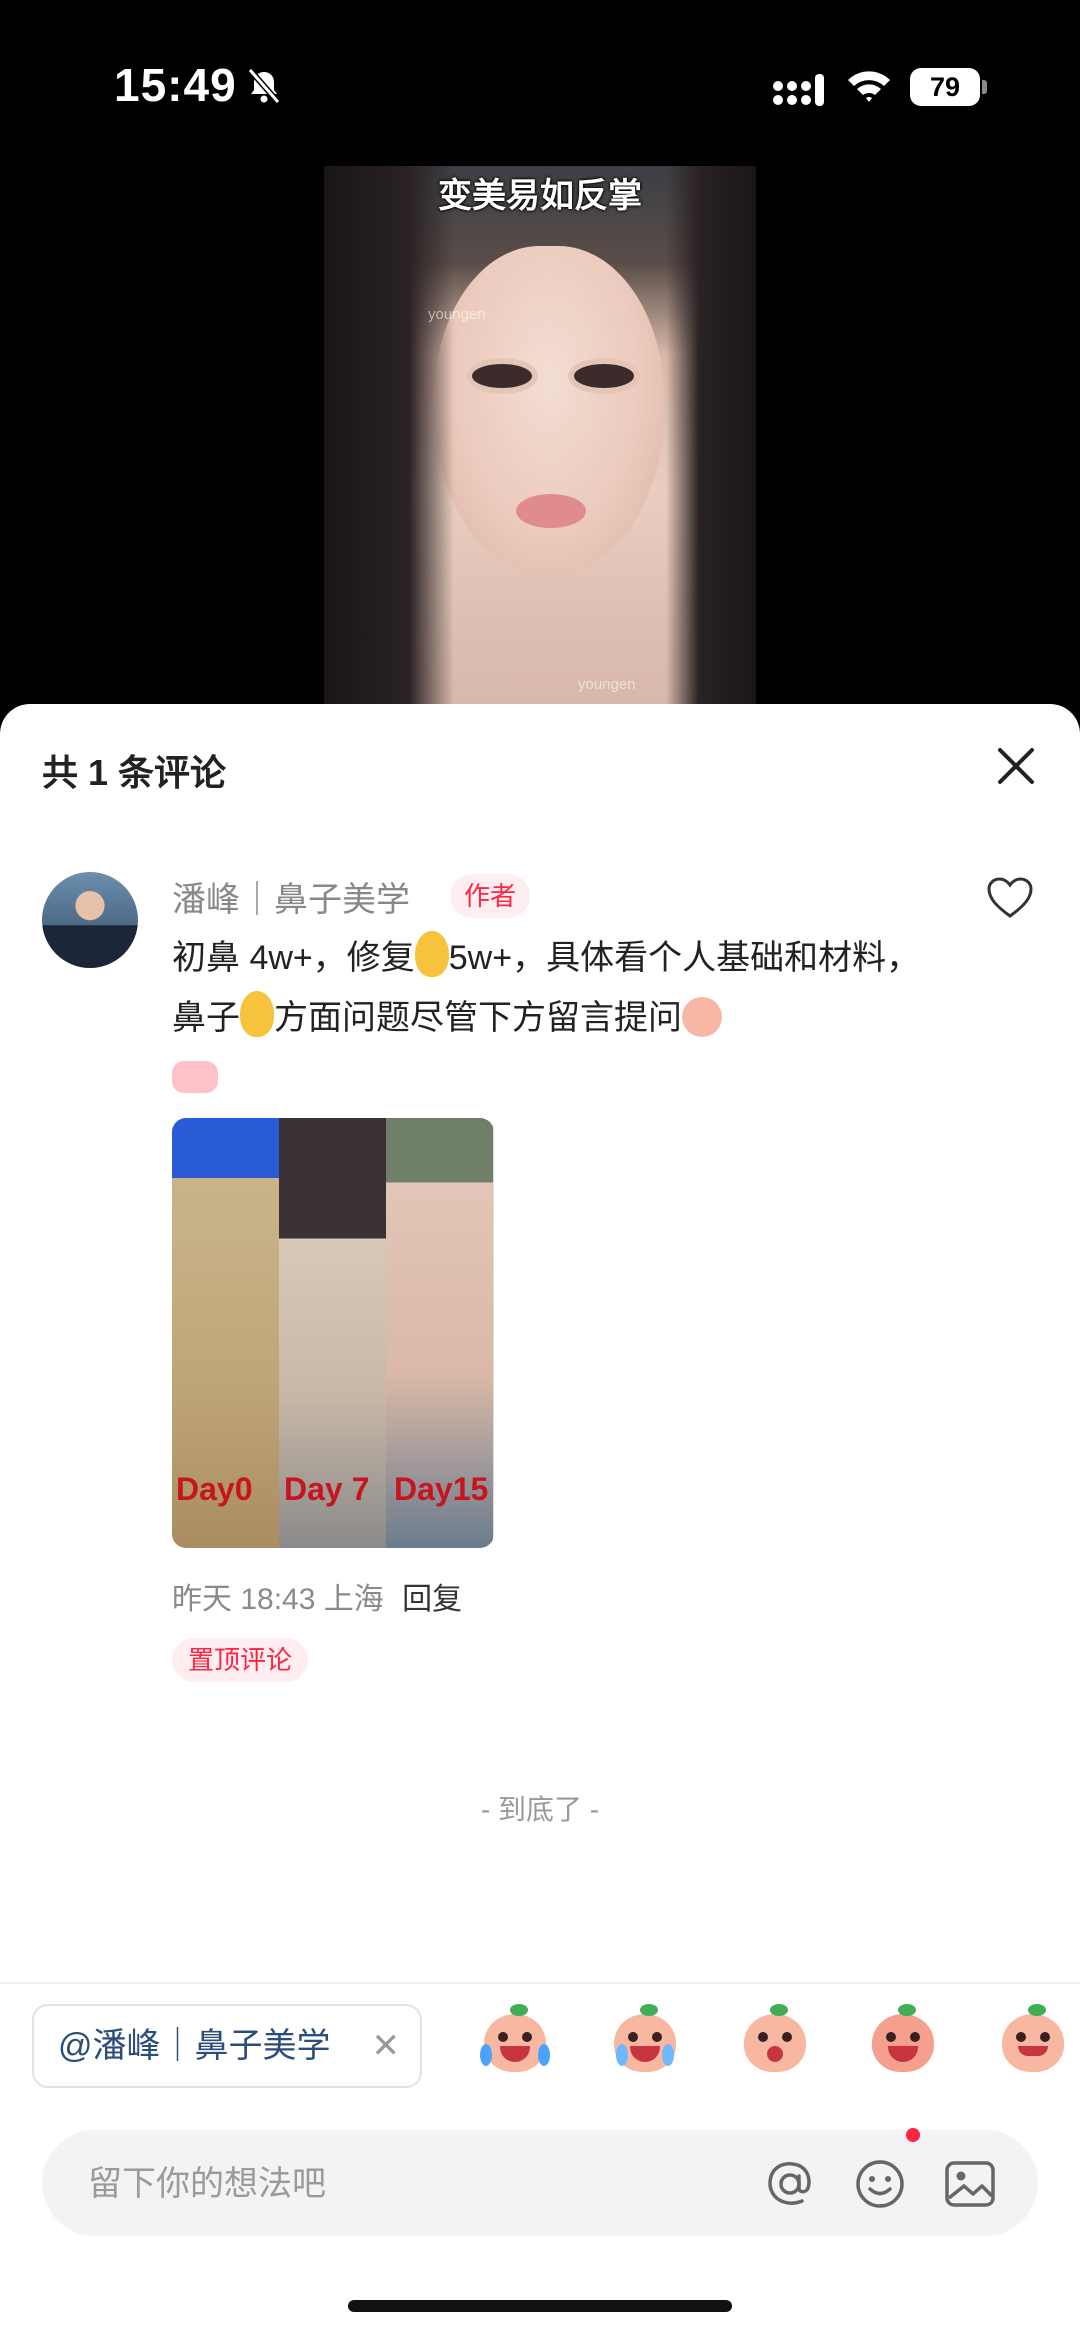 Image resolution: width=1080 pixels, height=2348 pixels. I want to click on mention-chip: @潘峰｜鼻子美学 ✕, so click(227, 2046).